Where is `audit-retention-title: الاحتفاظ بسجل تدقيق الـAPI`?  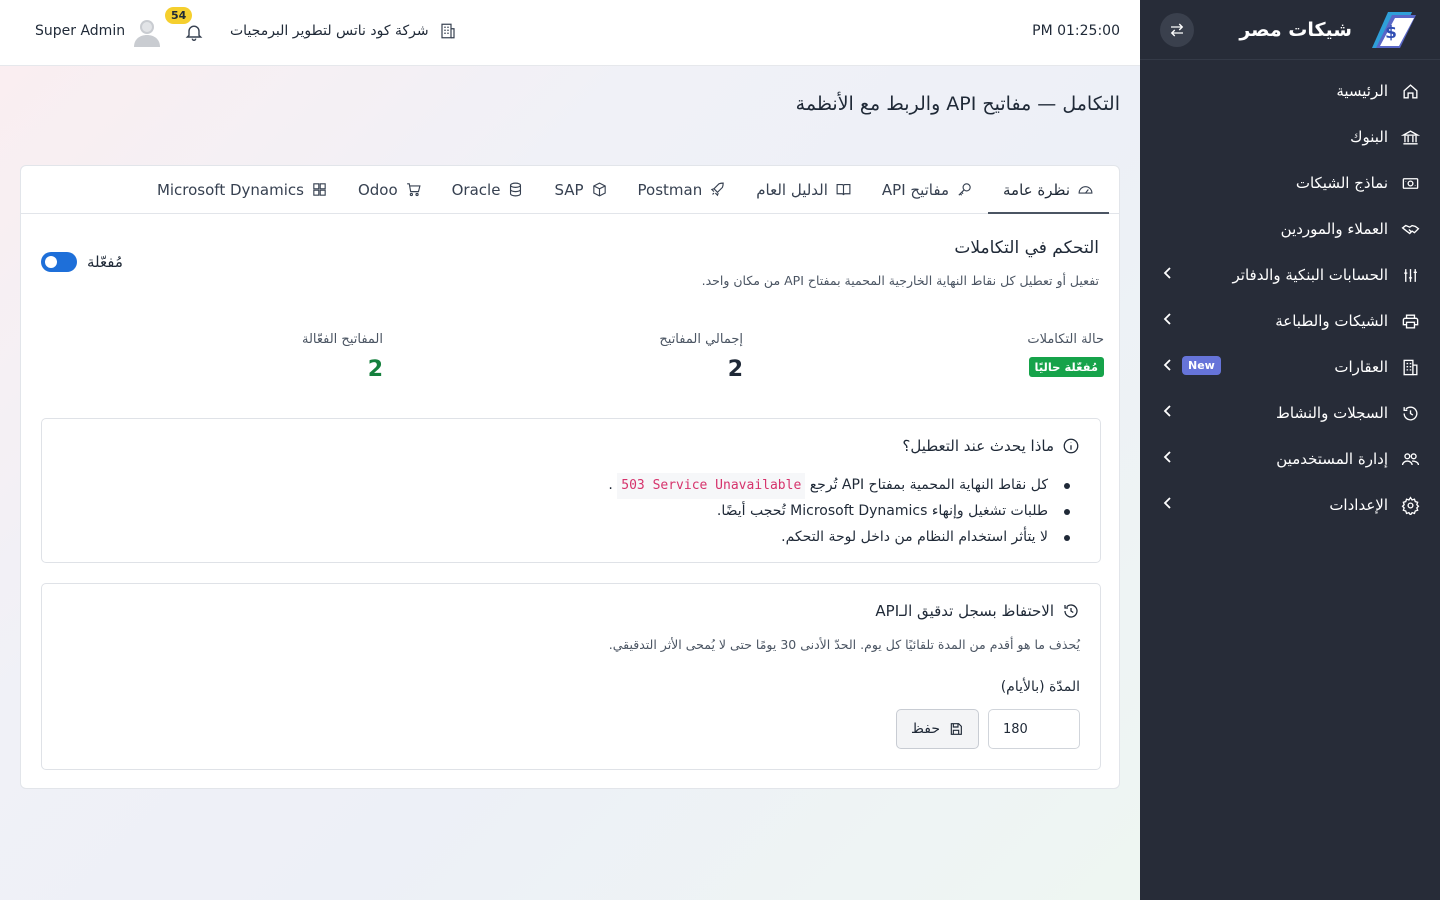 audit-retention-title: الاحتفاظ بسجل تدقيق الـAPI is located at coordinates (977, 611).